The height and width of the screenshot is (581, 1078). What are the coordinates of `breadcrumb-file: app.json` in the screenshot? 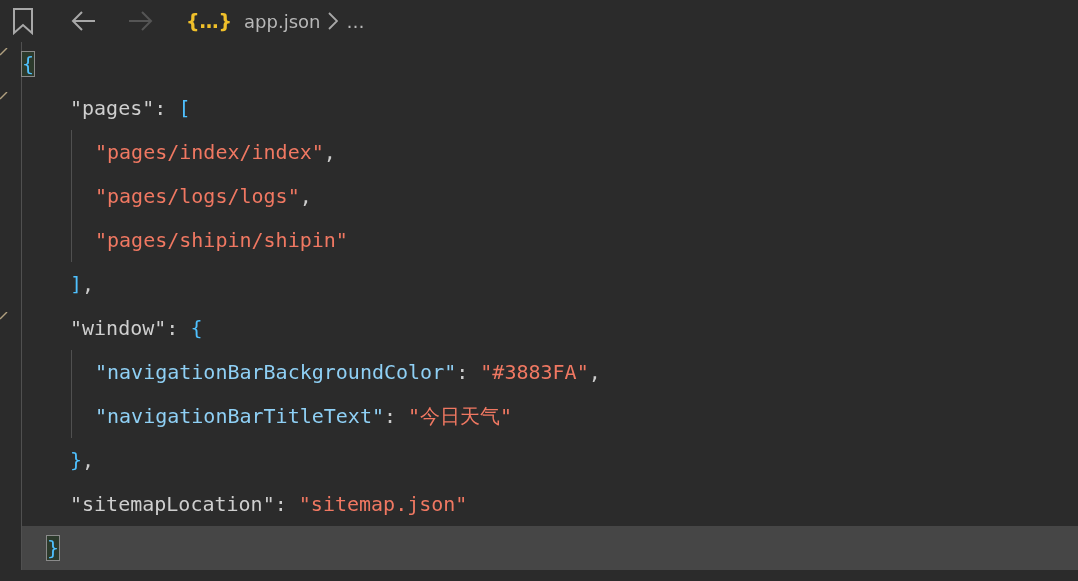 It's located at (282, 21).